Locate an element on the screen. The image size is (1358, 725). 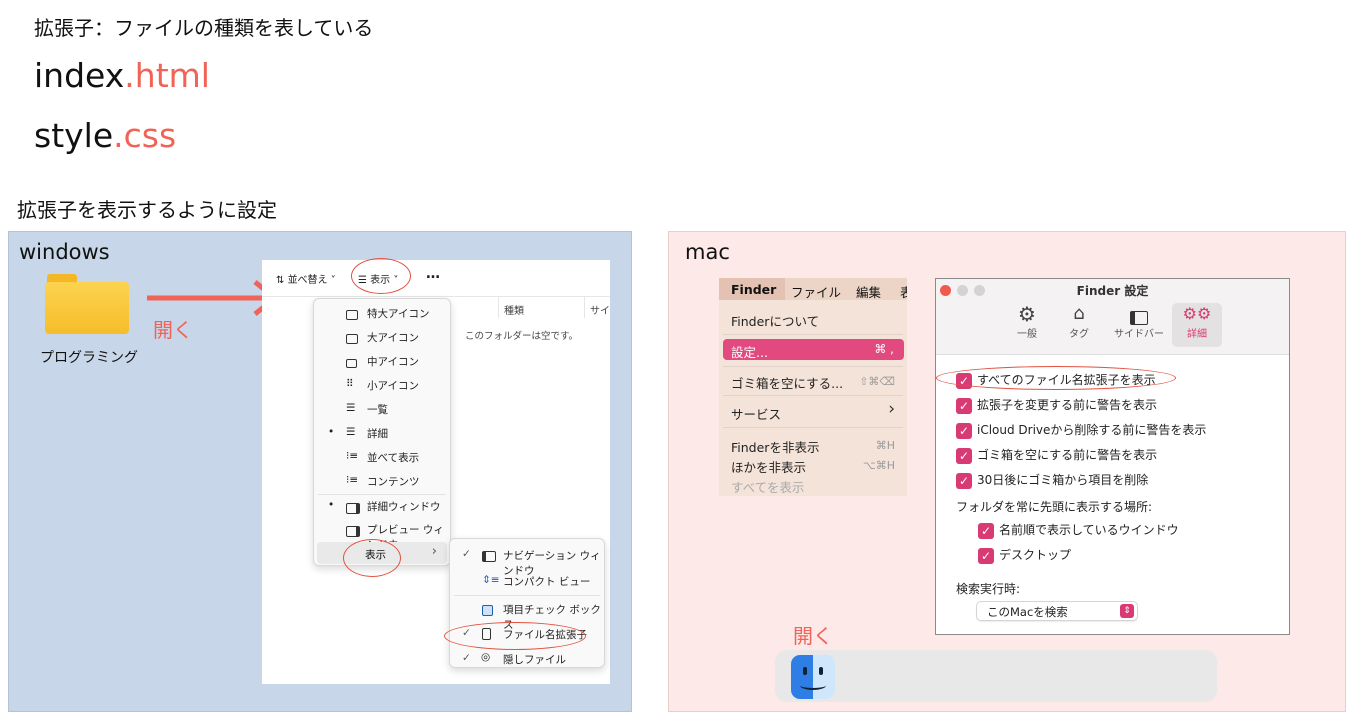
dock is located at coordinates (996, 676).